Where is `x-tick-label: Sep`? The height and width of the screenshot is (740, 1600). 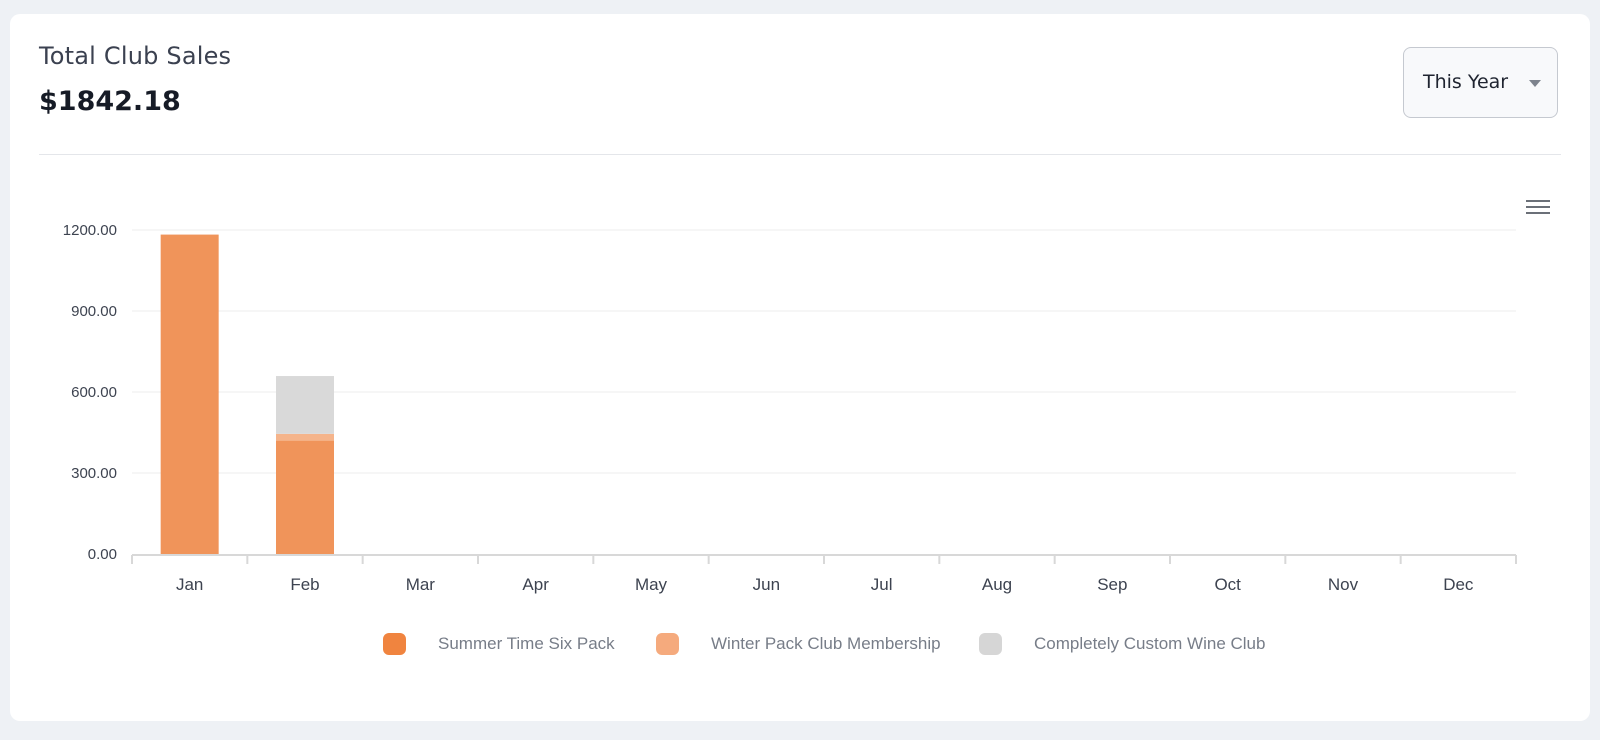 x-tick-label: Sep is located at coordinates (1112, 584).